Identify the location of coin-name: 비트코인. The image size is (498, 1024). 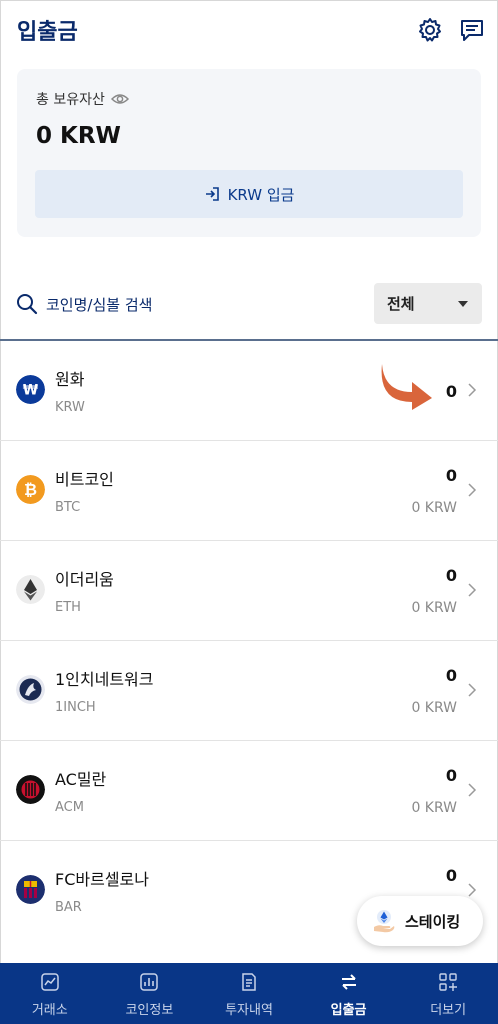
(84, 479).